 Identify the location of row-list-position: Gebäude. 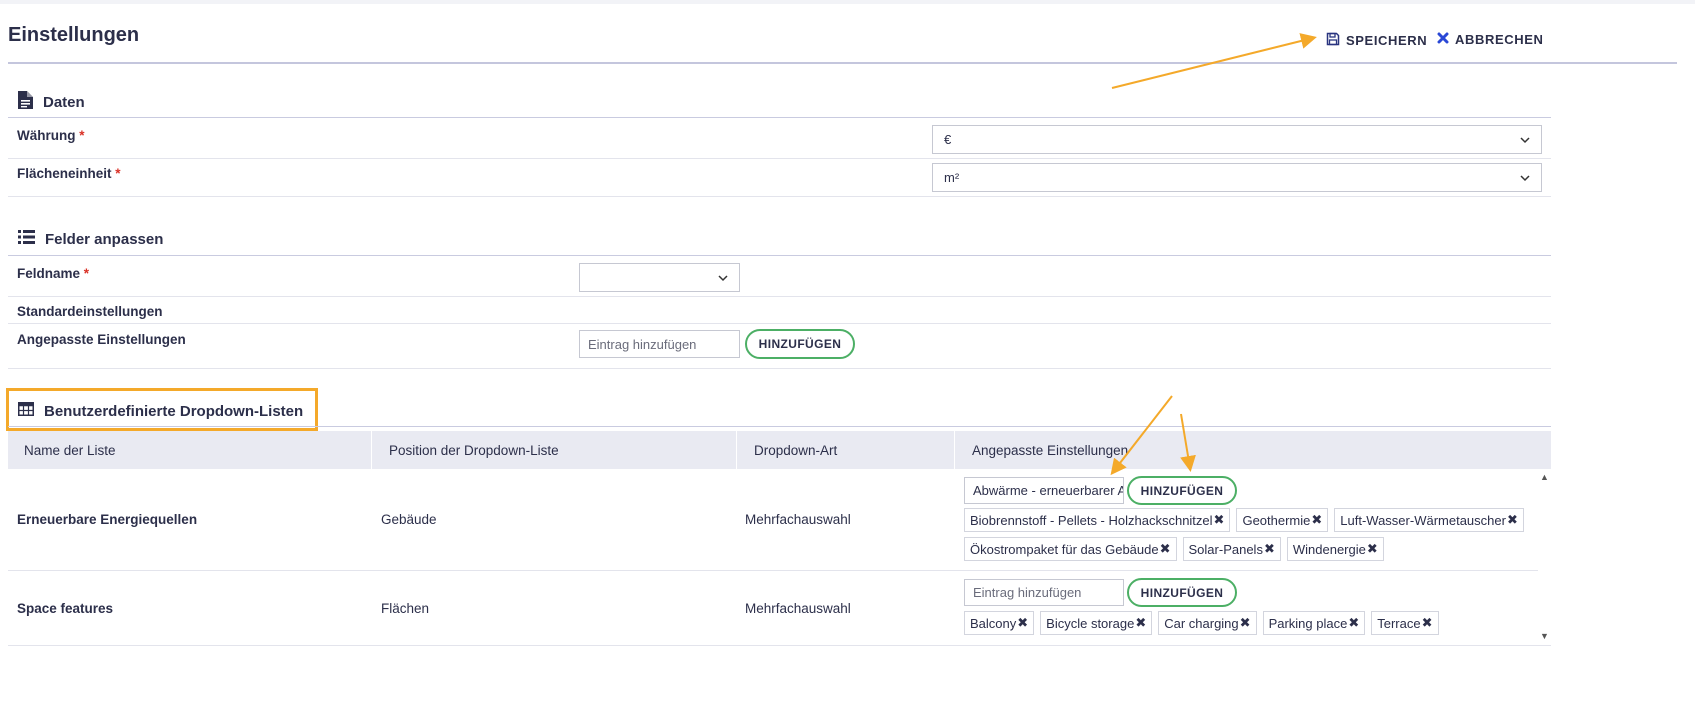
(409, 519).